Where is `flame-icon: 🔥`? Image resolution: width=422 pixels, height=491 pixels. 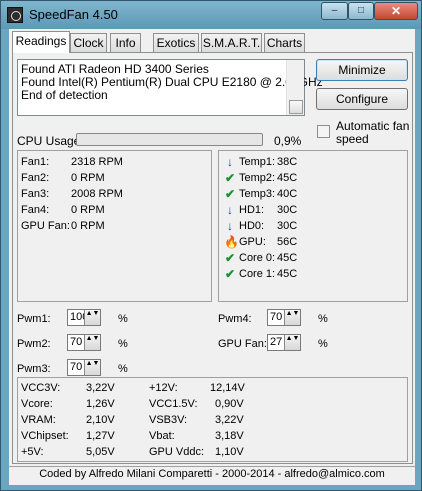
flame-icon: 🔥 is located at coordinates (231, 242).